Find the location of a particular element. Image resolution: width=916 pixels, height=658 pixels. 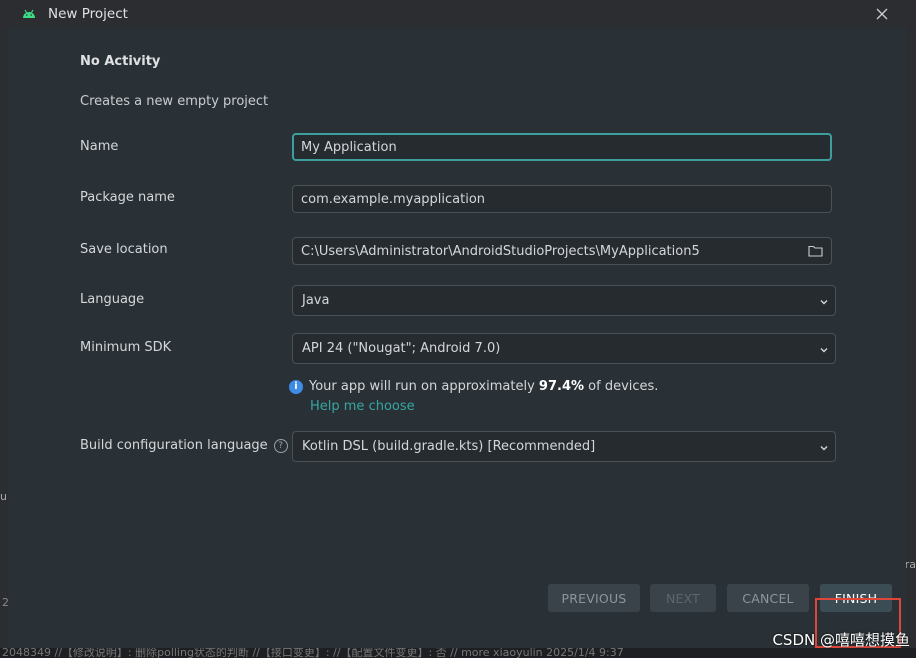

build-config-label: Build configuration language? is located at coordinates (184, 445).